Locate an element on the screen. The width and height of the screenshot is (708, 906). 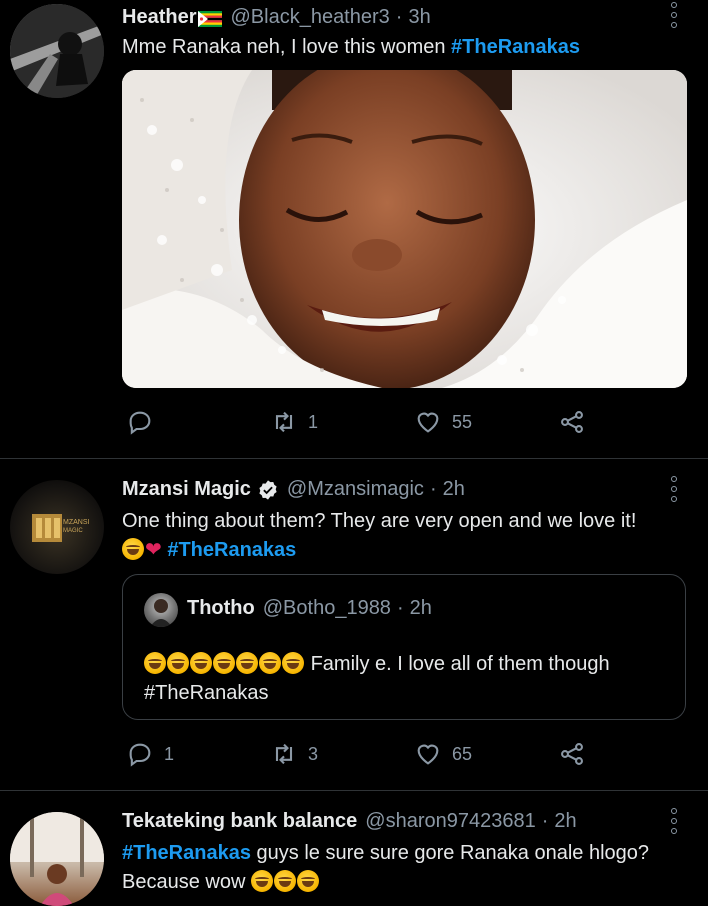
tweet-header: Heather @Black_heather3 · 3h is located at coordinates (276, 17).